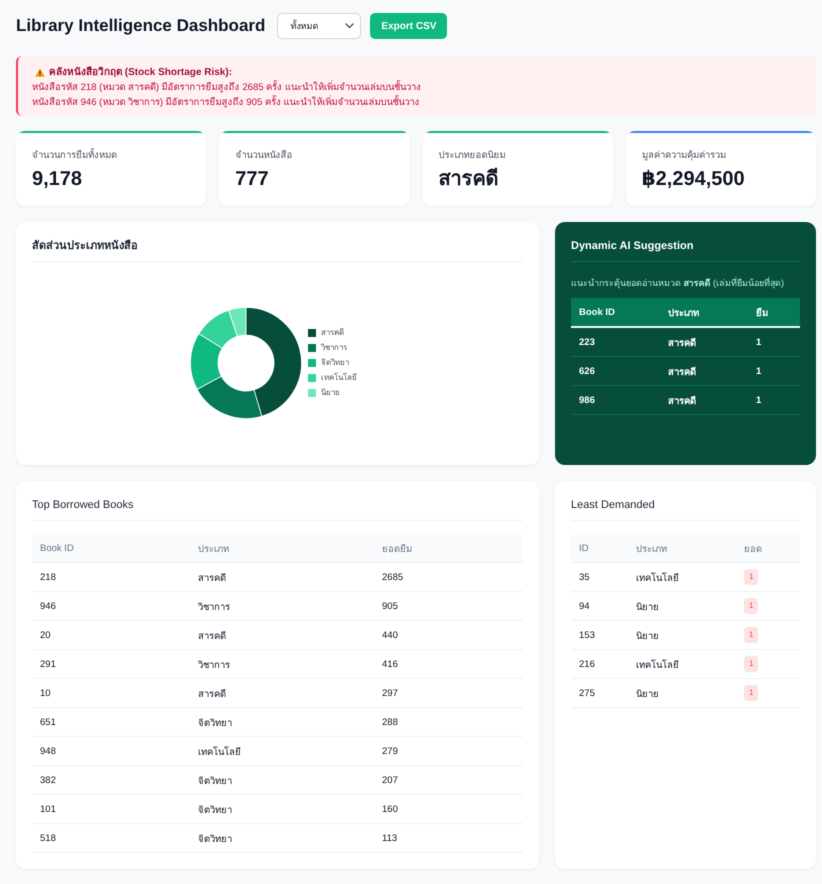  Describe the element at coordinates (226, 102) in the screenshot. I see `alert-message: หนังสือรหัส 946 (หมวด วิชาการ) มีอัตราการยืมสูงถึง 905 ครั้ง แนะนำให้เพิ่มจำนวนเล่มบนชั้นวาง` at that location.